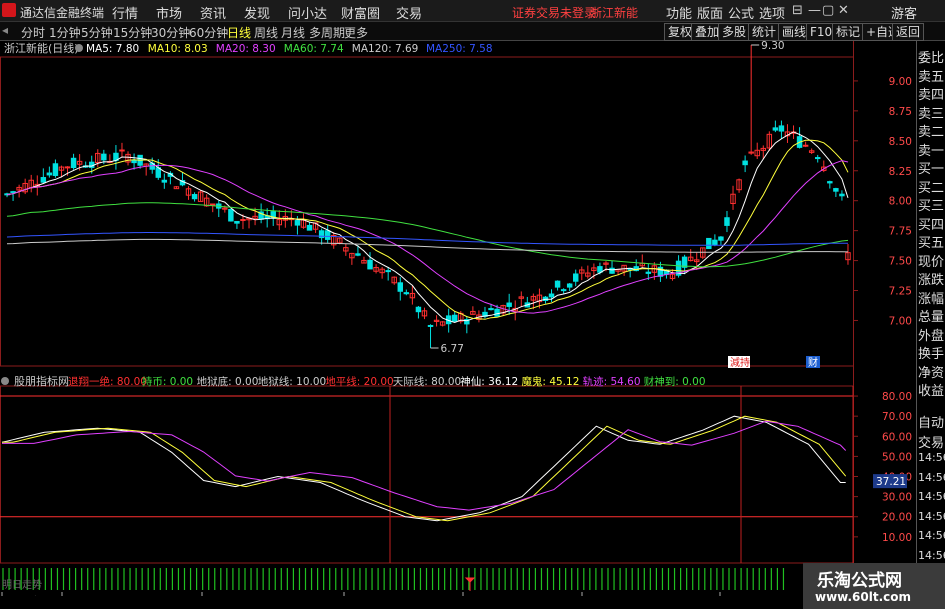  I want to click on top-menu-0: 功能, so click(679, 12).